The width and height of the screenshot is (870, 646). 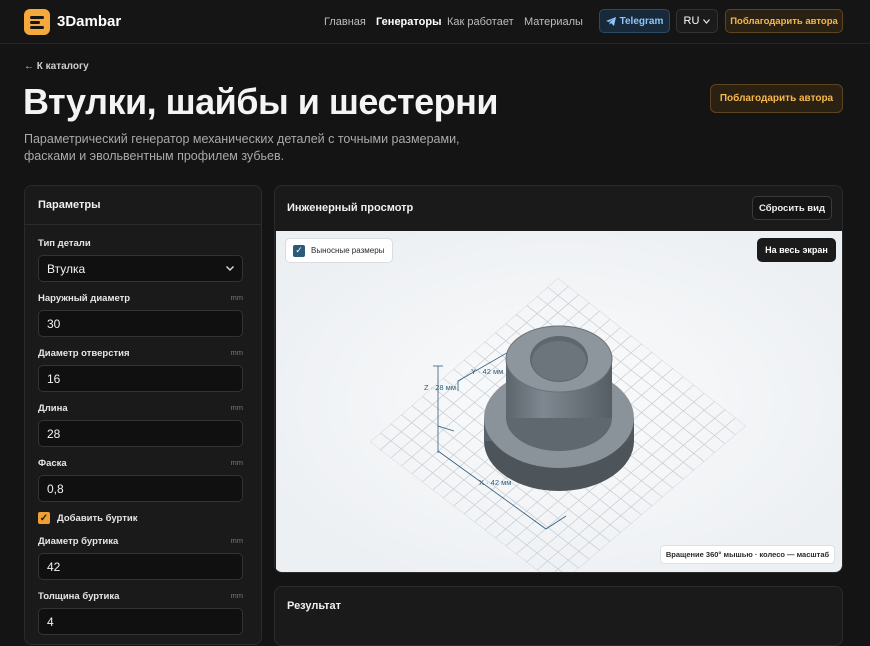 I want to click on nav-how-it-works: Как работает, so click(x=480, y=22).